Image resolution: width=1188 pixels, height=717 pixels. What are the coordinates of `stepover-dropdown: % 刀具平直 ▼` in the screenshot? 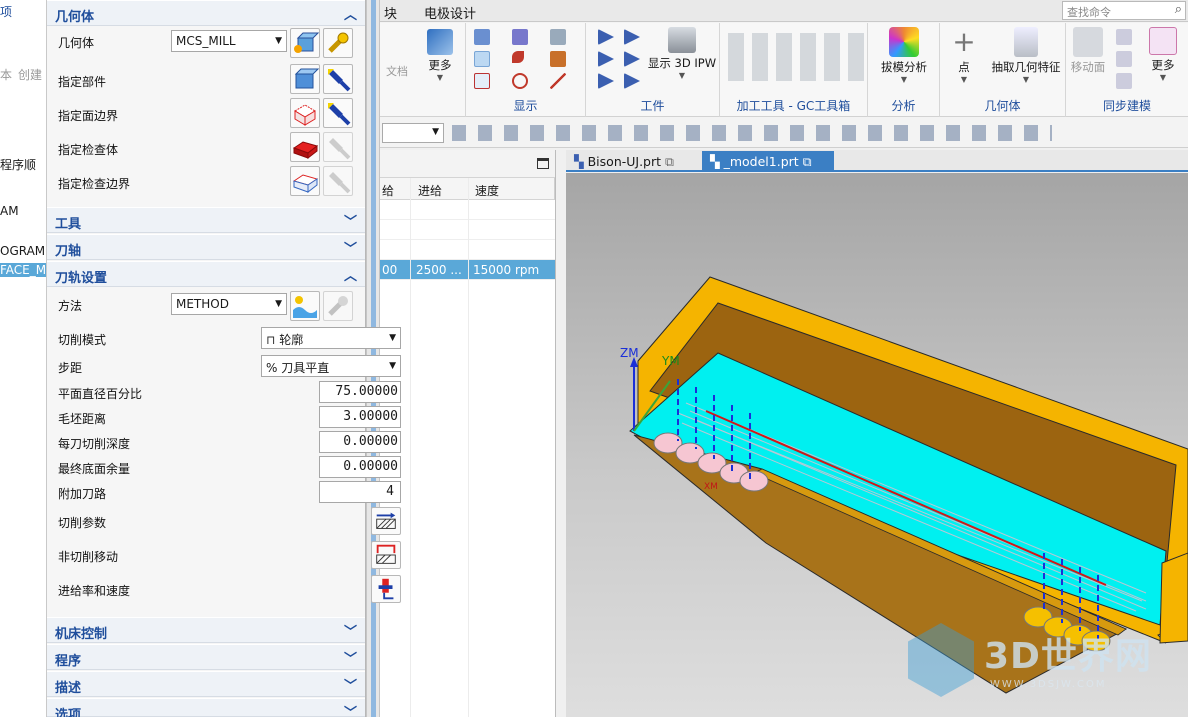 It's located at (331, 366).